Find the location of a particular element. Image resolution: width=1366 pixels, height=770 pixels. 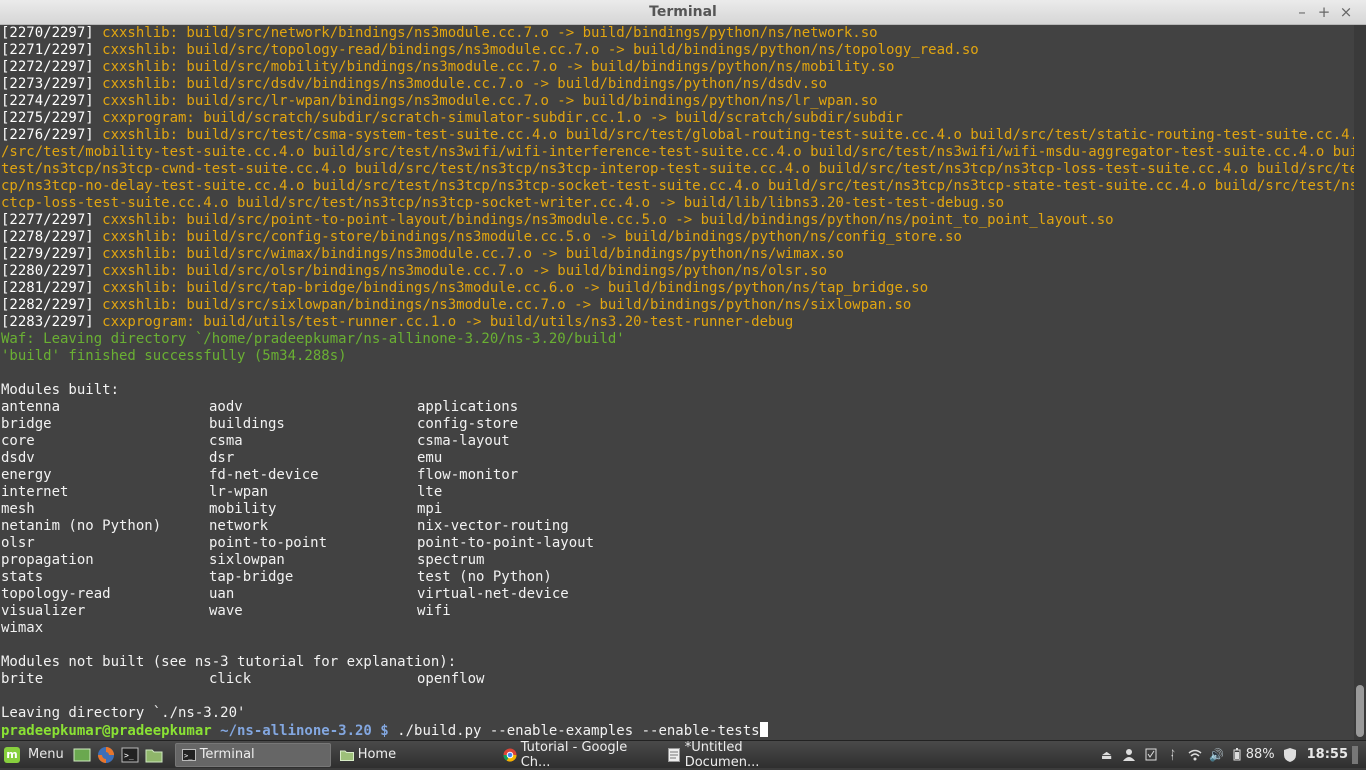

eject-icon: ⏏ is located at coordinates (1107, 755).